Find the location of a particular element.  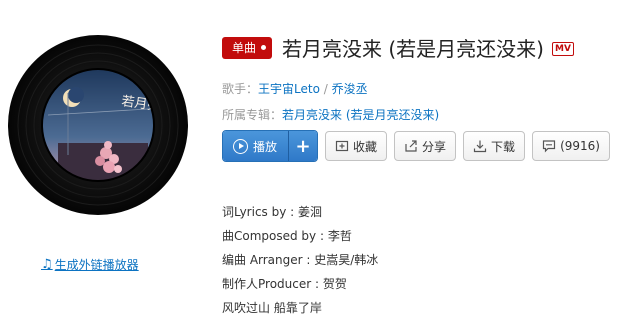

artist-link-2: 乔浚丞 is located at coordinates (350, 89).